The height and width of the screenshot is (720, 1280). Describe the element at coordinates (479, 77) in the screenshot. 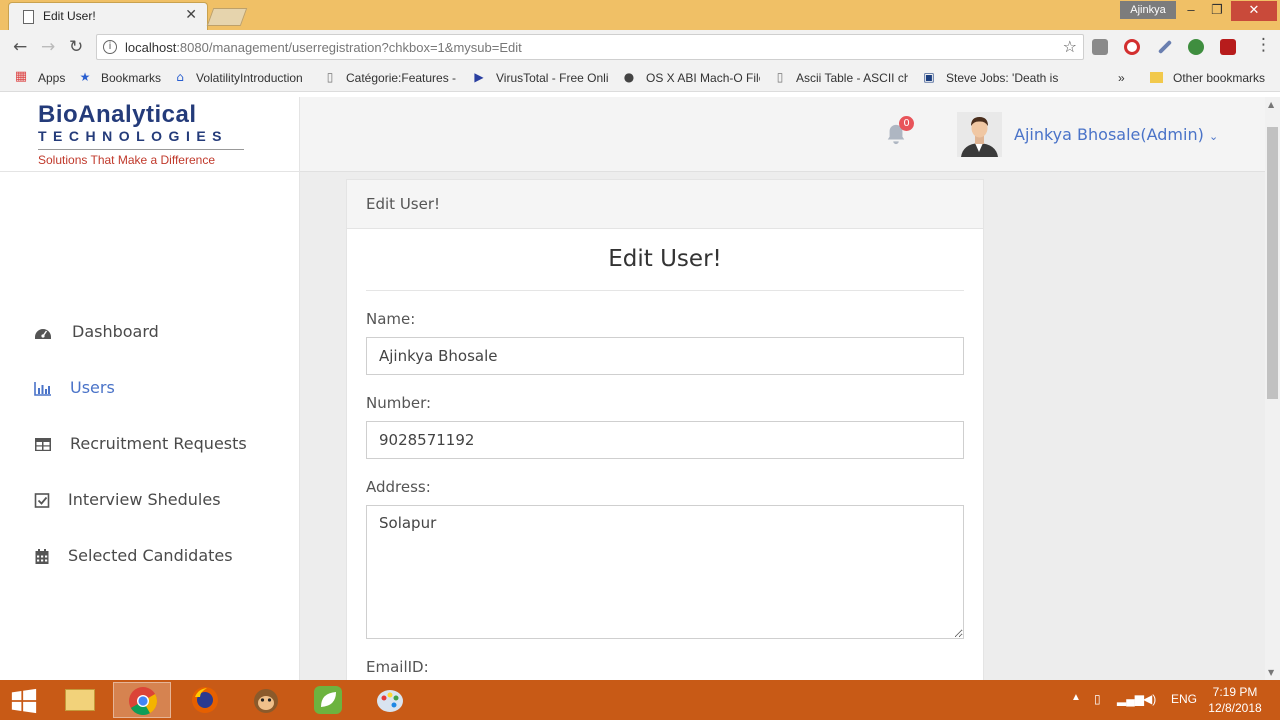

I see `virustotal-icon: ▶` at that location.